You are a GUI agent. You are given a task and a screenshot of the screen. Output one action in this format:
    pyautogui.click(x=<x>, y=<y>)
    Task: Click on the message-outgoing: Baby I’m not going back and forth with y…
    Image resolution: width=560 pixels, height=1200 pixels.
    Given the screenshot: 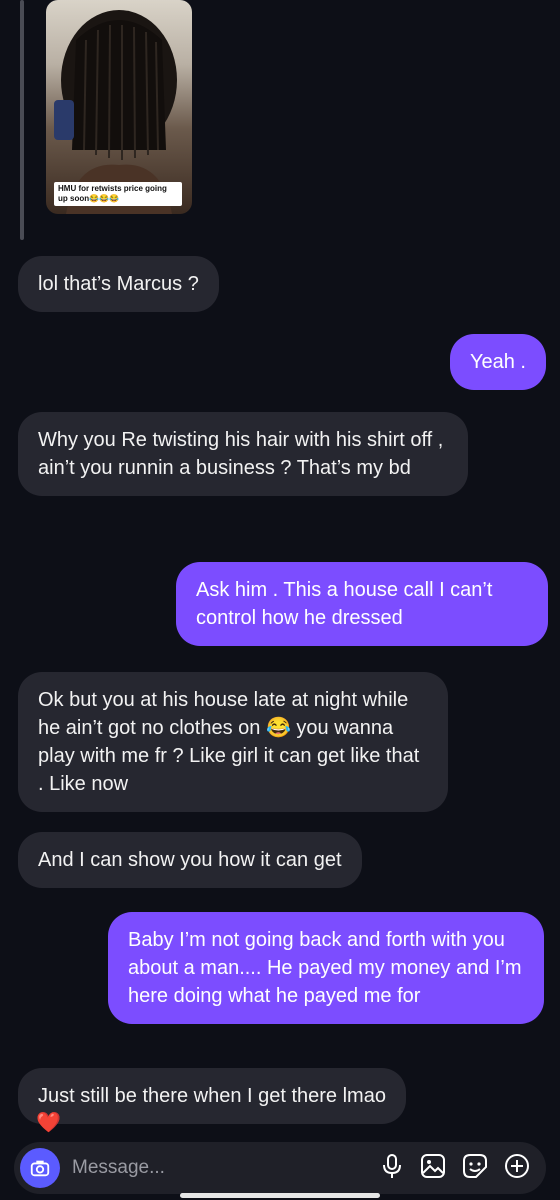 What is the action you would take?
    pyautogui.click(x=326, y=968)
    